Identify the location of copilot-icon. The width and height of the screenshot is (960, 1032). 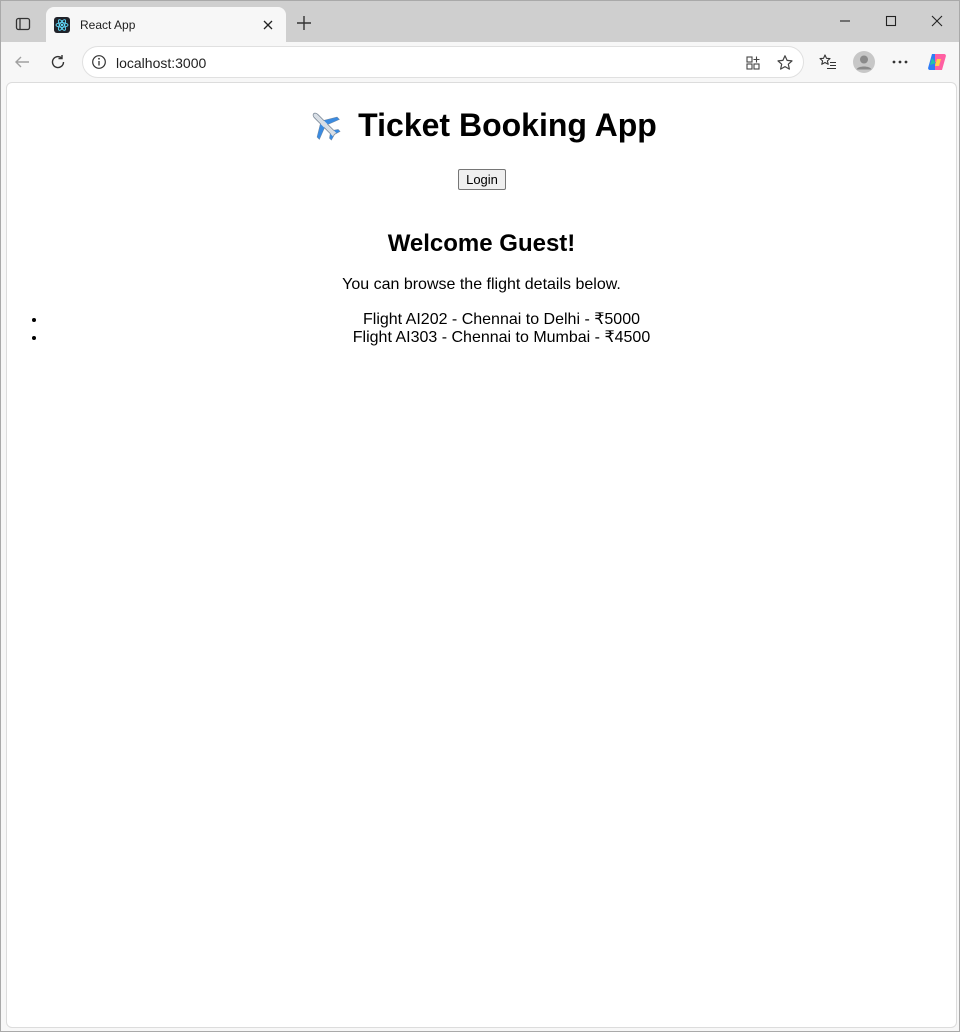
(937, 62).